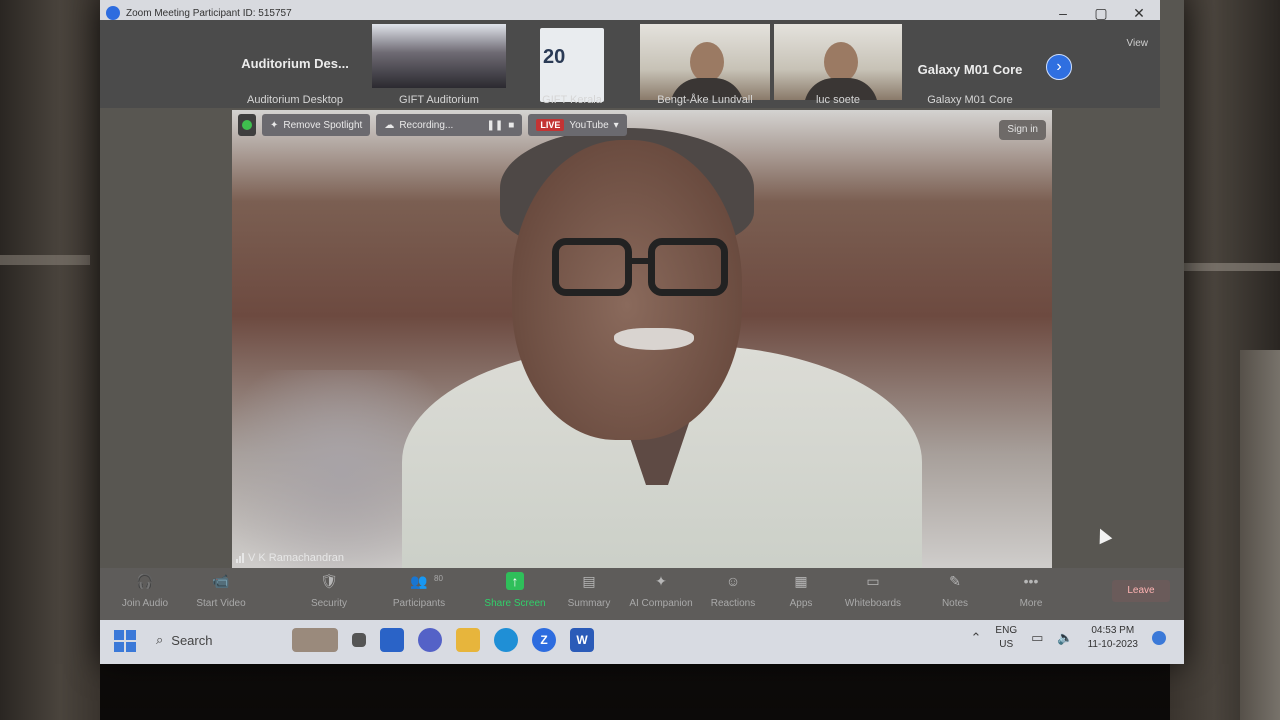 The image size is (1280, 720). I want to click on speaker-name-tag: V K Ramachandran, so click(290, 558).